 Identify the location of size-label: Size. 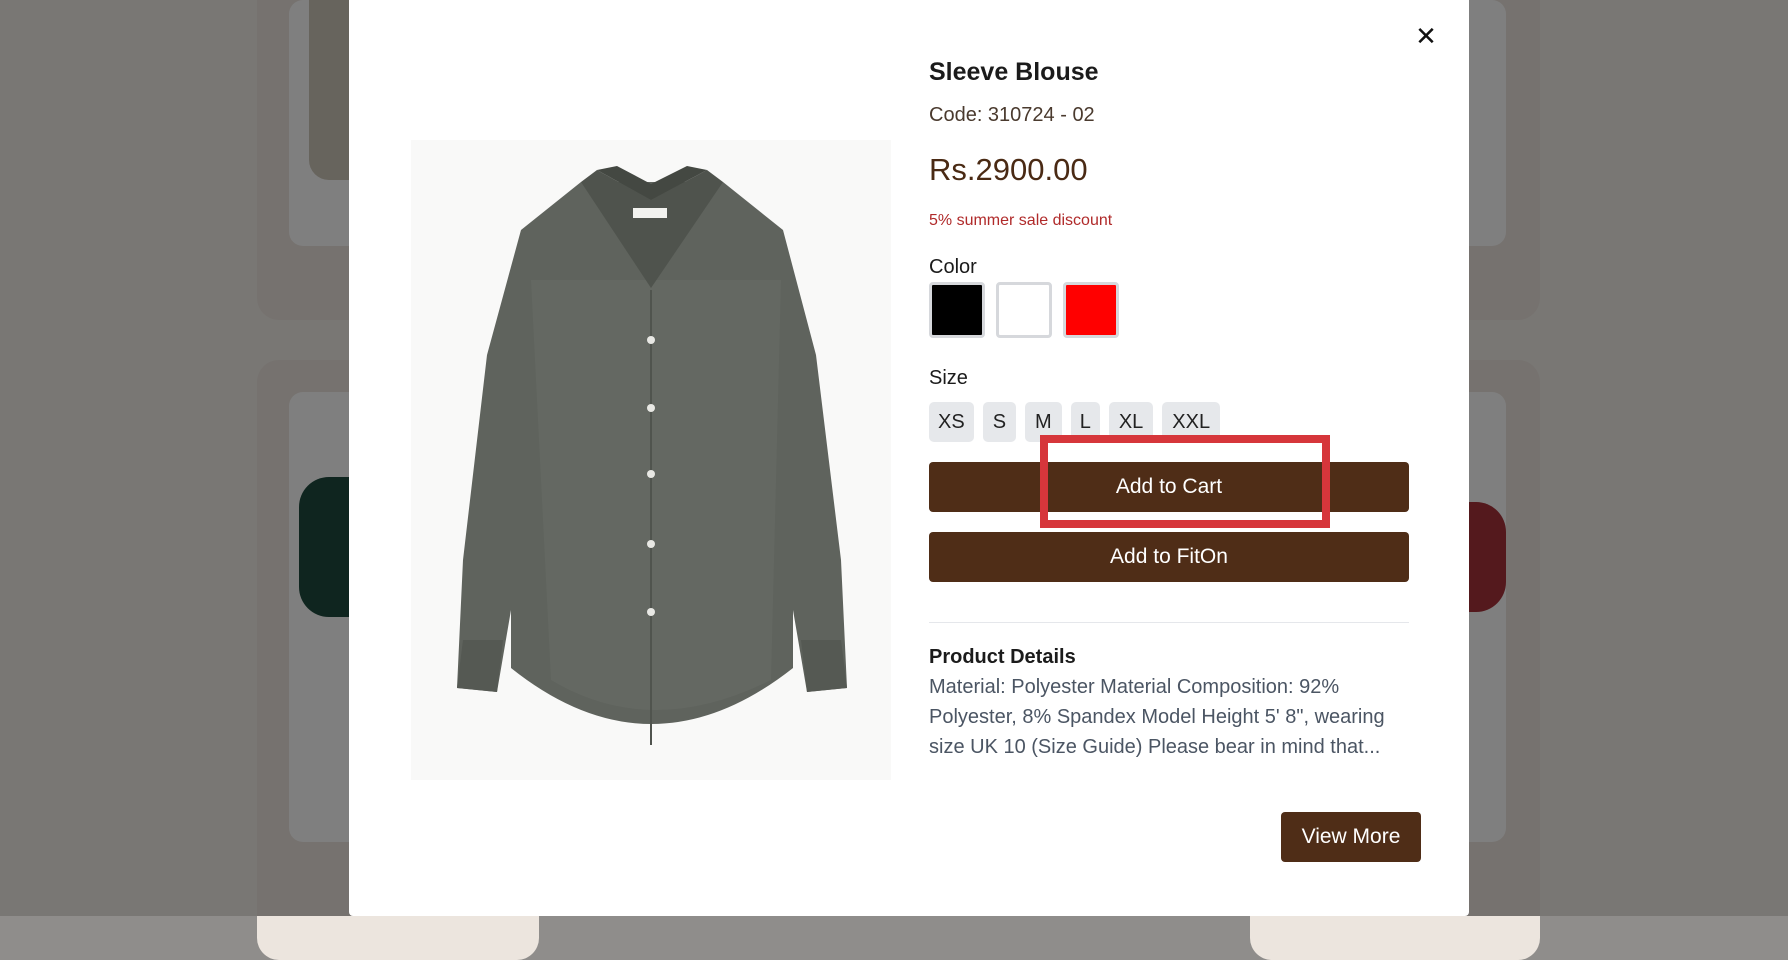
(948, 378).